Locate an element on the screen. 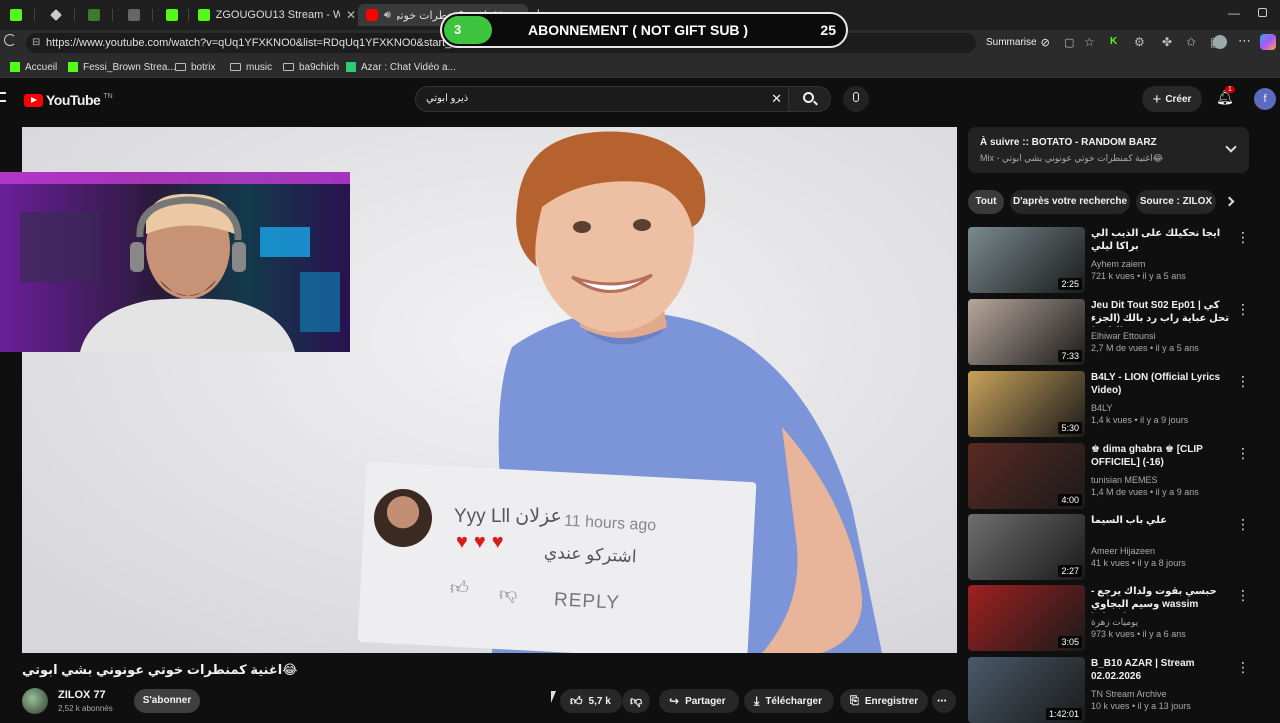 The height and width of the screenshot is (723, 1280). webcam-image is located at coordinates (175, 262).